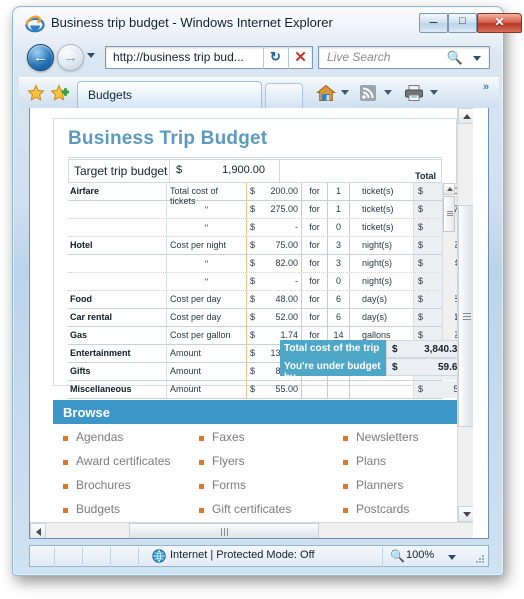  Describe the element at coordinates (270, 282) in the screenshot. I see `table-row: "$-for0night(s)$-` at that location.